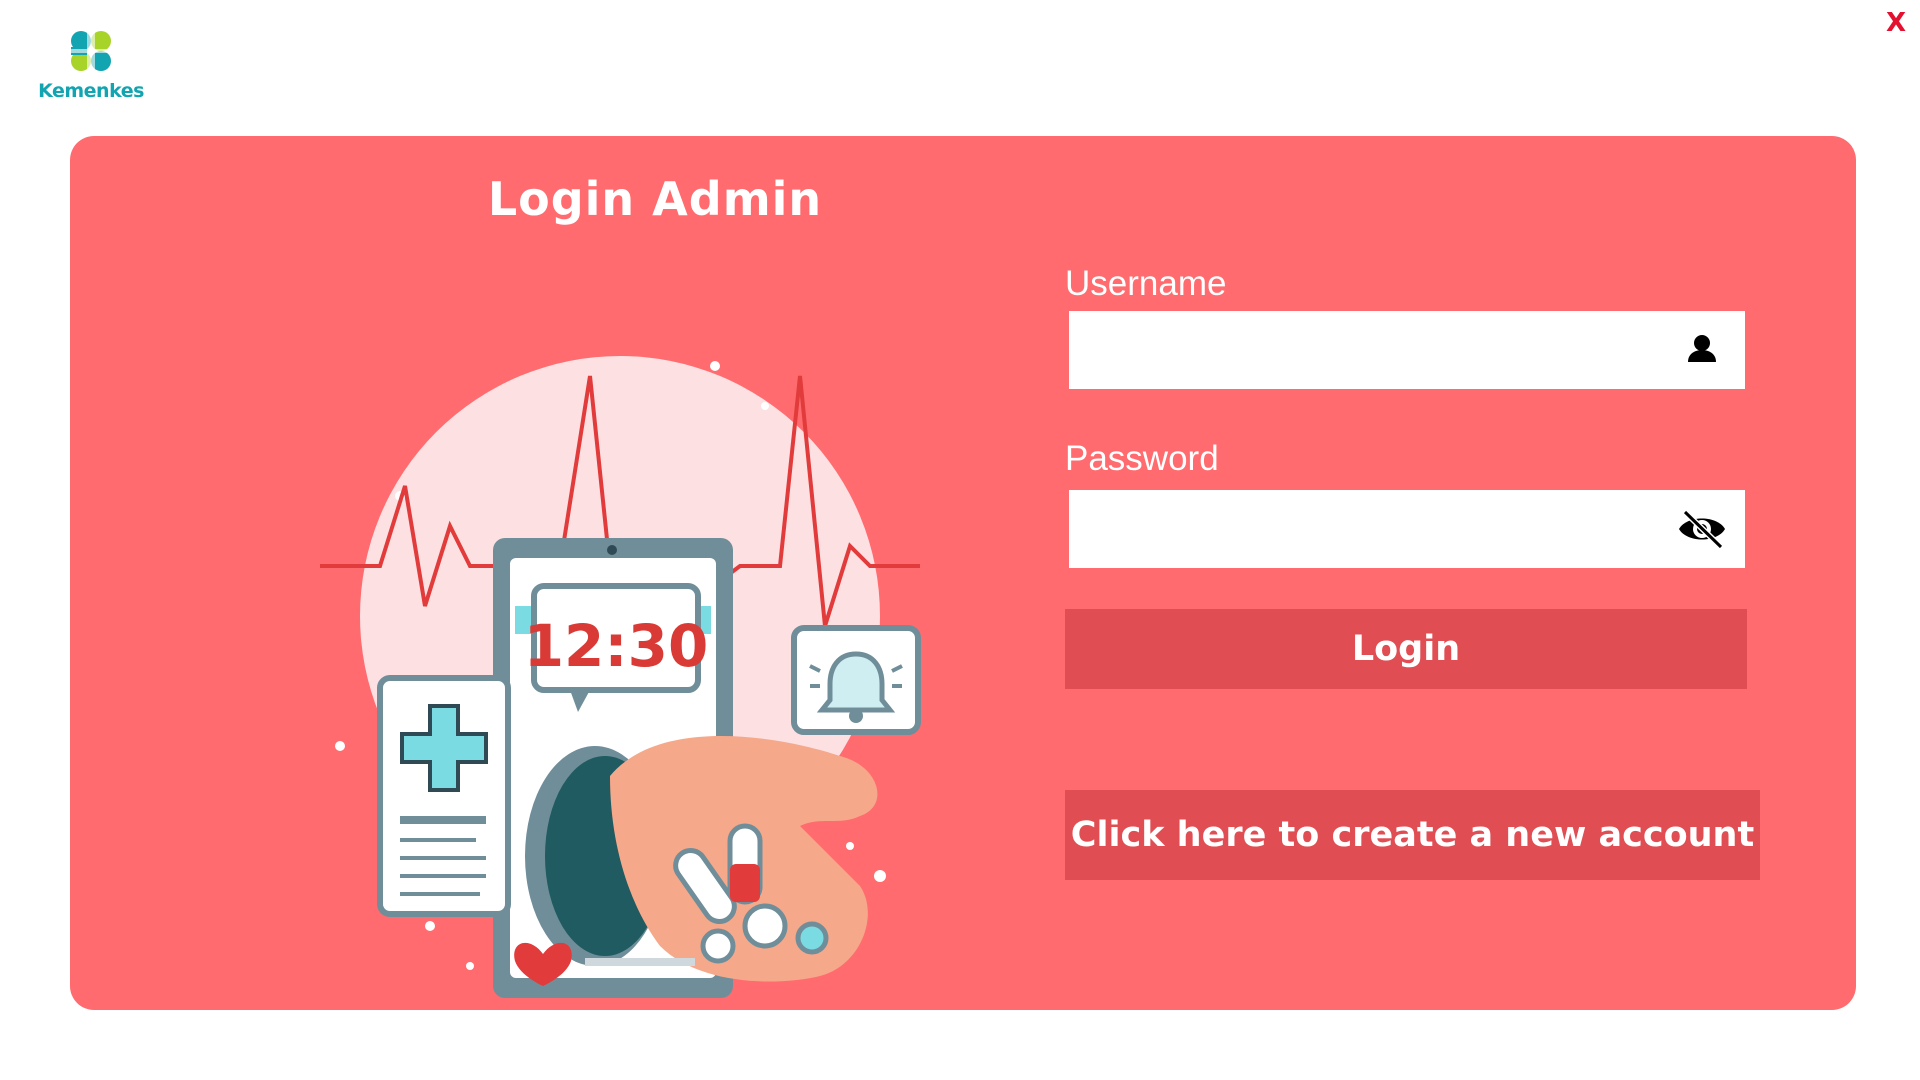 The image size is (1920, 1080). Describe the element at coordinates (91, 51) in the screenshot. I see `kemenkes-logo-icon` at that location.